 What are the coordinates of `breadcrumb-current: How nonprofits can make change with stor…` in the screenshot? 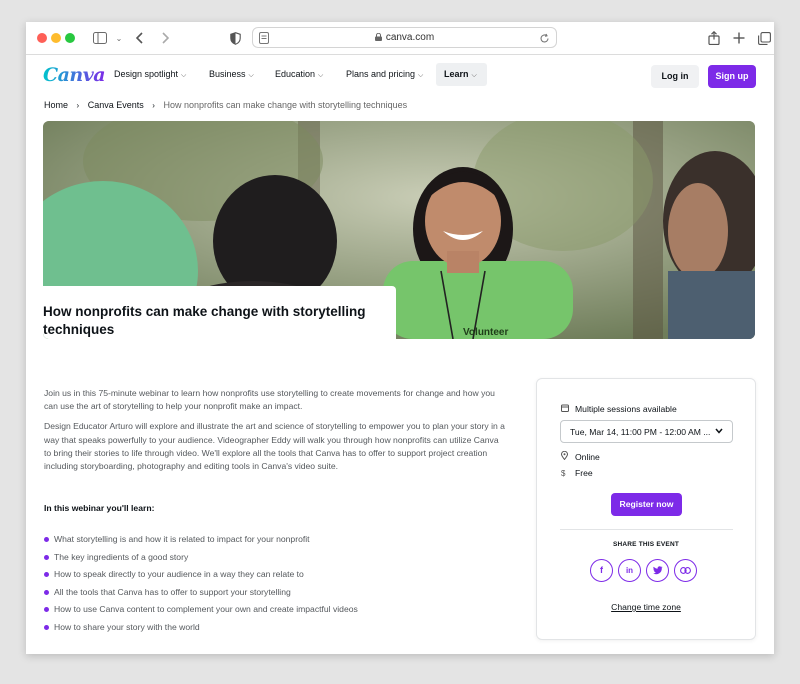 It's located at (285, 105).